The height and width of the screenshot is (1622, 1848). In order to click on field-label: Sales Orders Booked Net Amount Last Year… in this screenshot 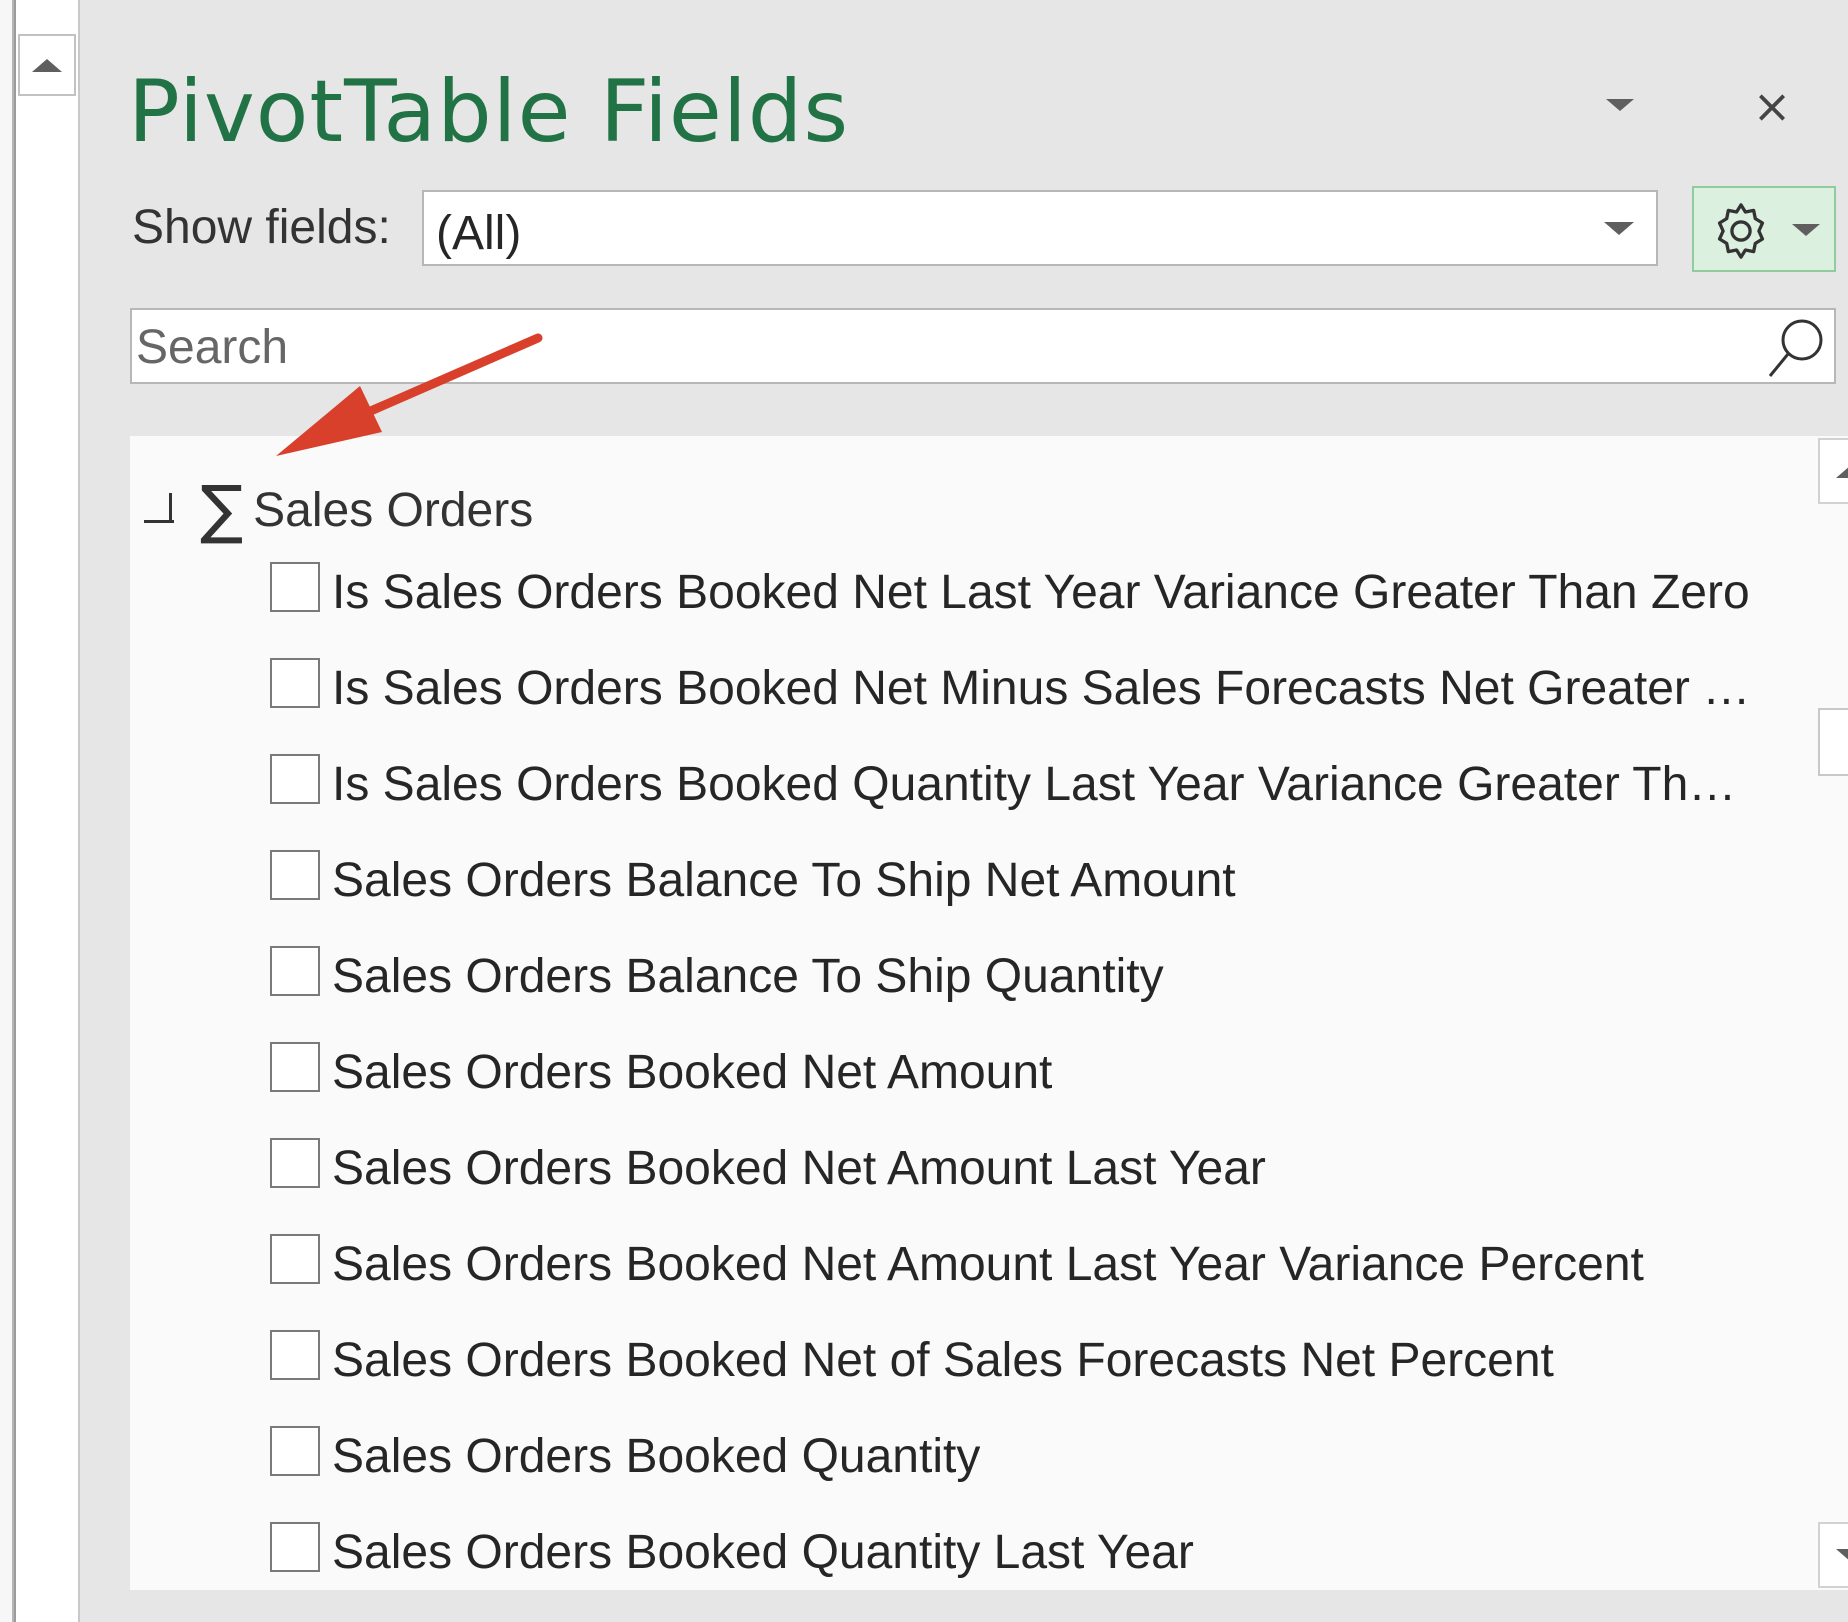, I will do `click(988, 1264)`.